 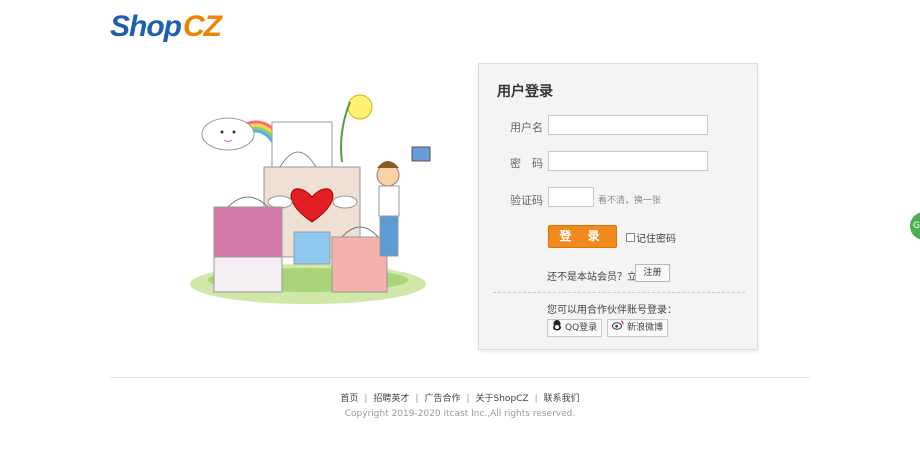 I want to click on weibo-icon, so click(x=618, y=328).